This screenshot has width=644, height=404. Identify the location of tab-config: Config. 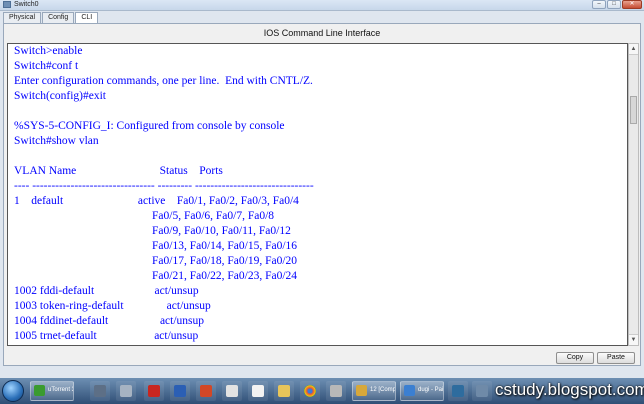
(58, 17).